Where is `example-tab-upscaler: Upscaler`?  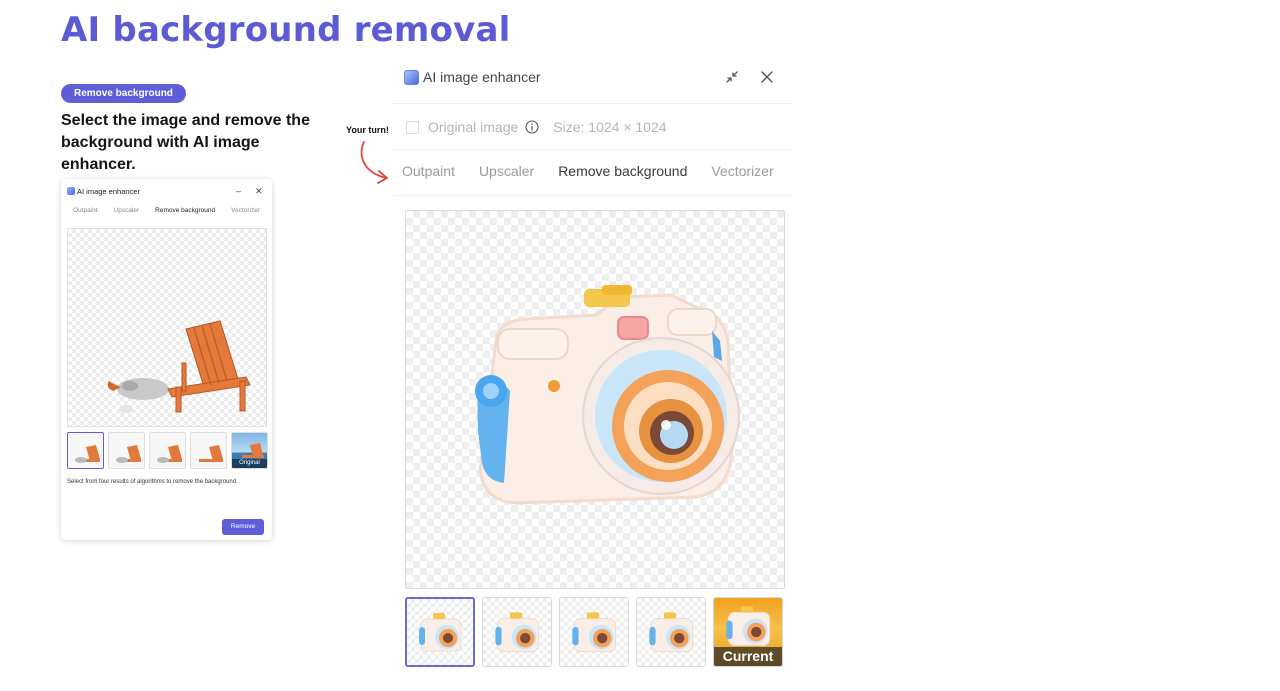
example-tab-upscaler: Upscaler is located at coordinates (127, 210).